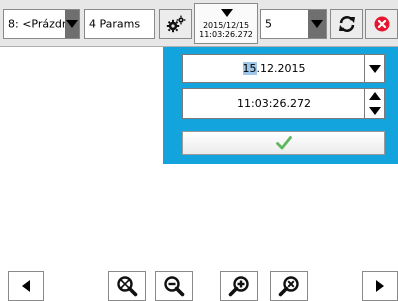 This screenshot has height=301, width=398. What do you see at coordinates (41, 24) in the screenshot?
I see `profile-select: 8: <Prázdné>` at bounding box center [41, 24].